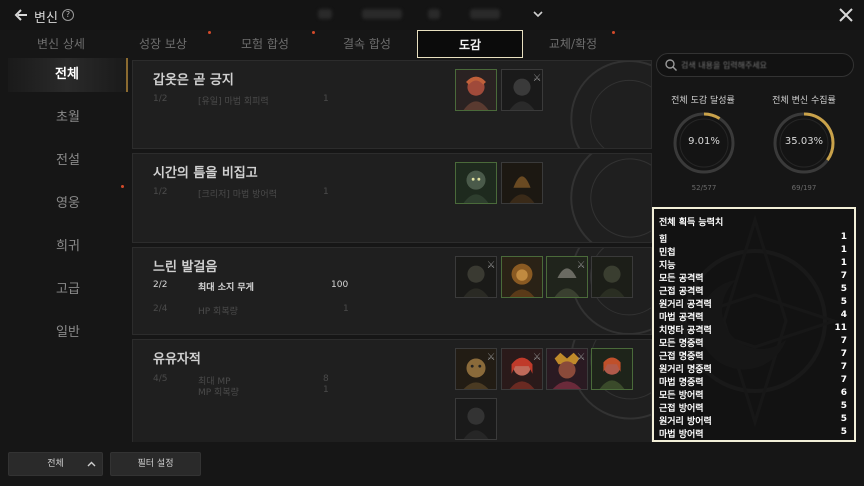 The width and height of the screenshot is (864, 486). I want to click on tab-label: 변신 상세, so click(61, 44).